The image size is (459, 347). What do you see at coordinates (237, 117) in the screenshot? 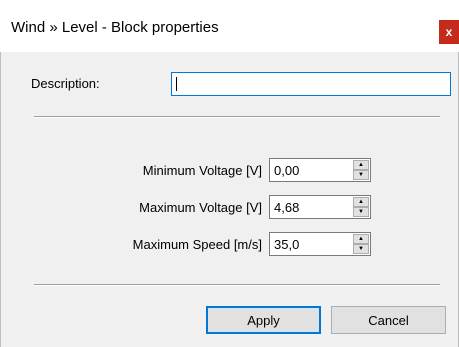
I see `separator-top` at bounding box center [237, 117].